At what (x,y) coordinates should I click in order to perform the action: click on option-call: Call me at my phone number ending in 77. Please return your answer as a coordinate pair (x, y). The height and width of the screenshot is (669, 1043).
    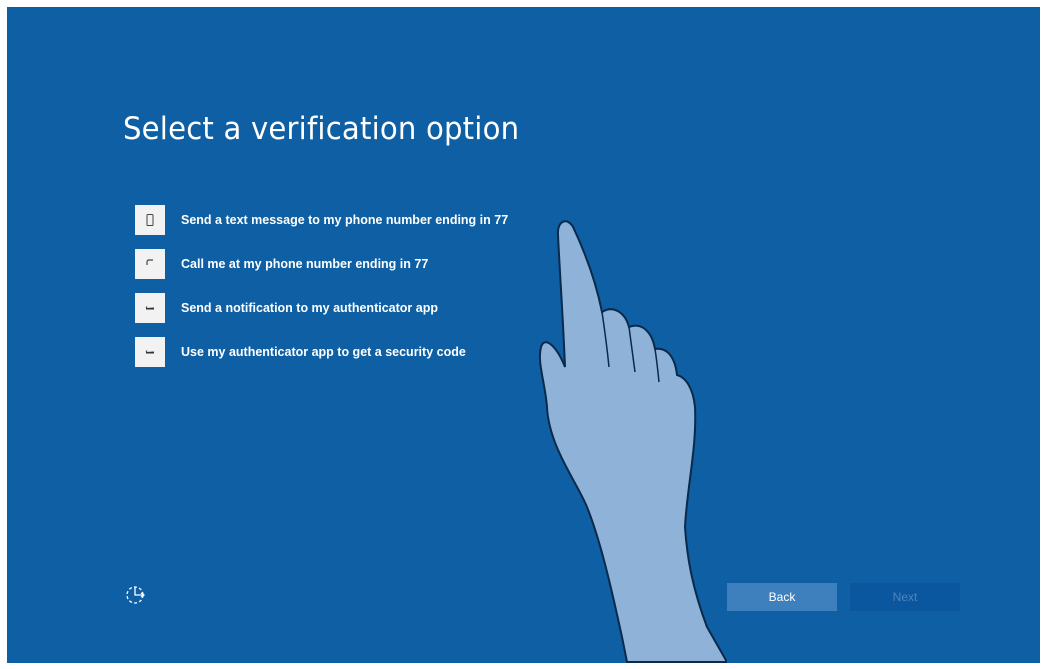
    Looking at the image, I should click on (395, 264).